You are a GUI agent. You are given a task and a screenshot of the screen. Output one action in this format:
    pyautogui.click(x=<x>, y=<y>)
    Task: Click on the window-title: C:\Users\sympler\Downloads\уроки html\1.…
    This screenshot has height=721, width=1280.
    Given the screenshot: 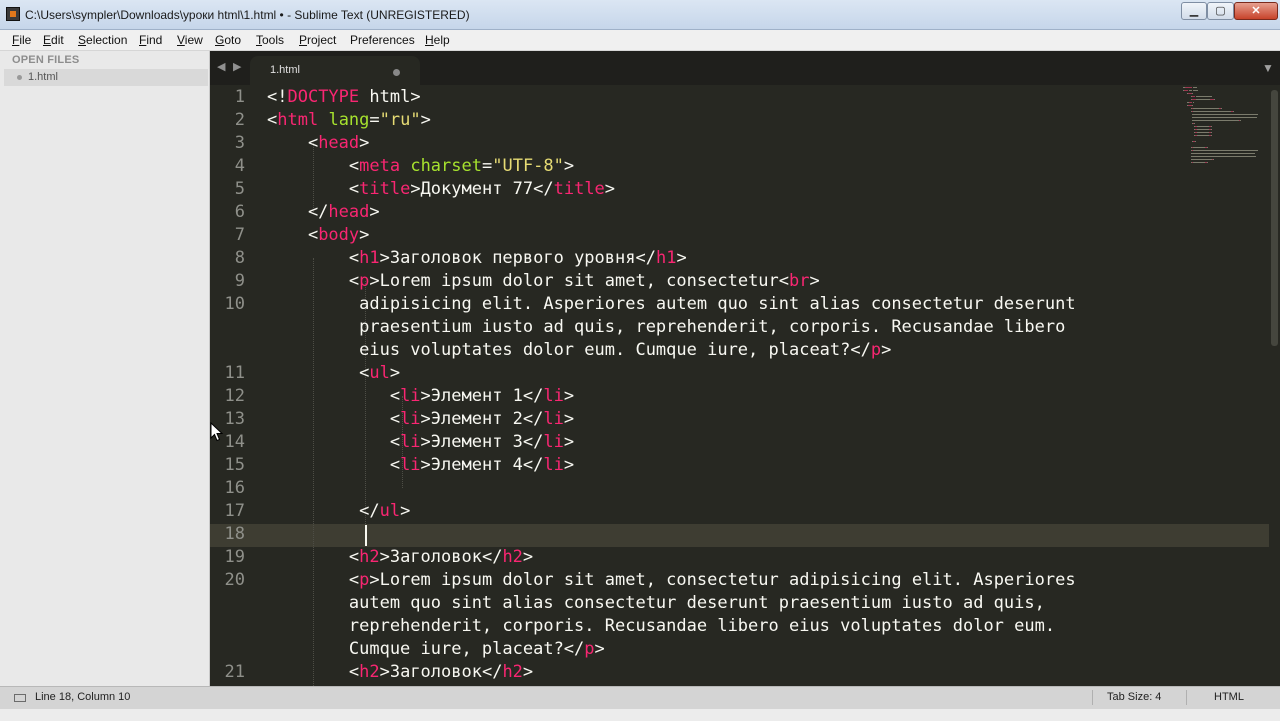 What is the action you would take?
    pyautogui.click(x=247, y=15)
    